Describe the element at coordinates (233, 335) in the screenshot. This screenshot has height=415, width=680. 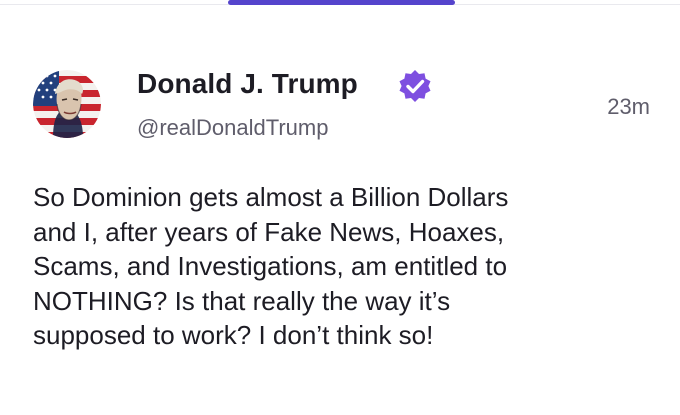
I see `post-body-line: supposed to work? I don’t think so!` at that location.